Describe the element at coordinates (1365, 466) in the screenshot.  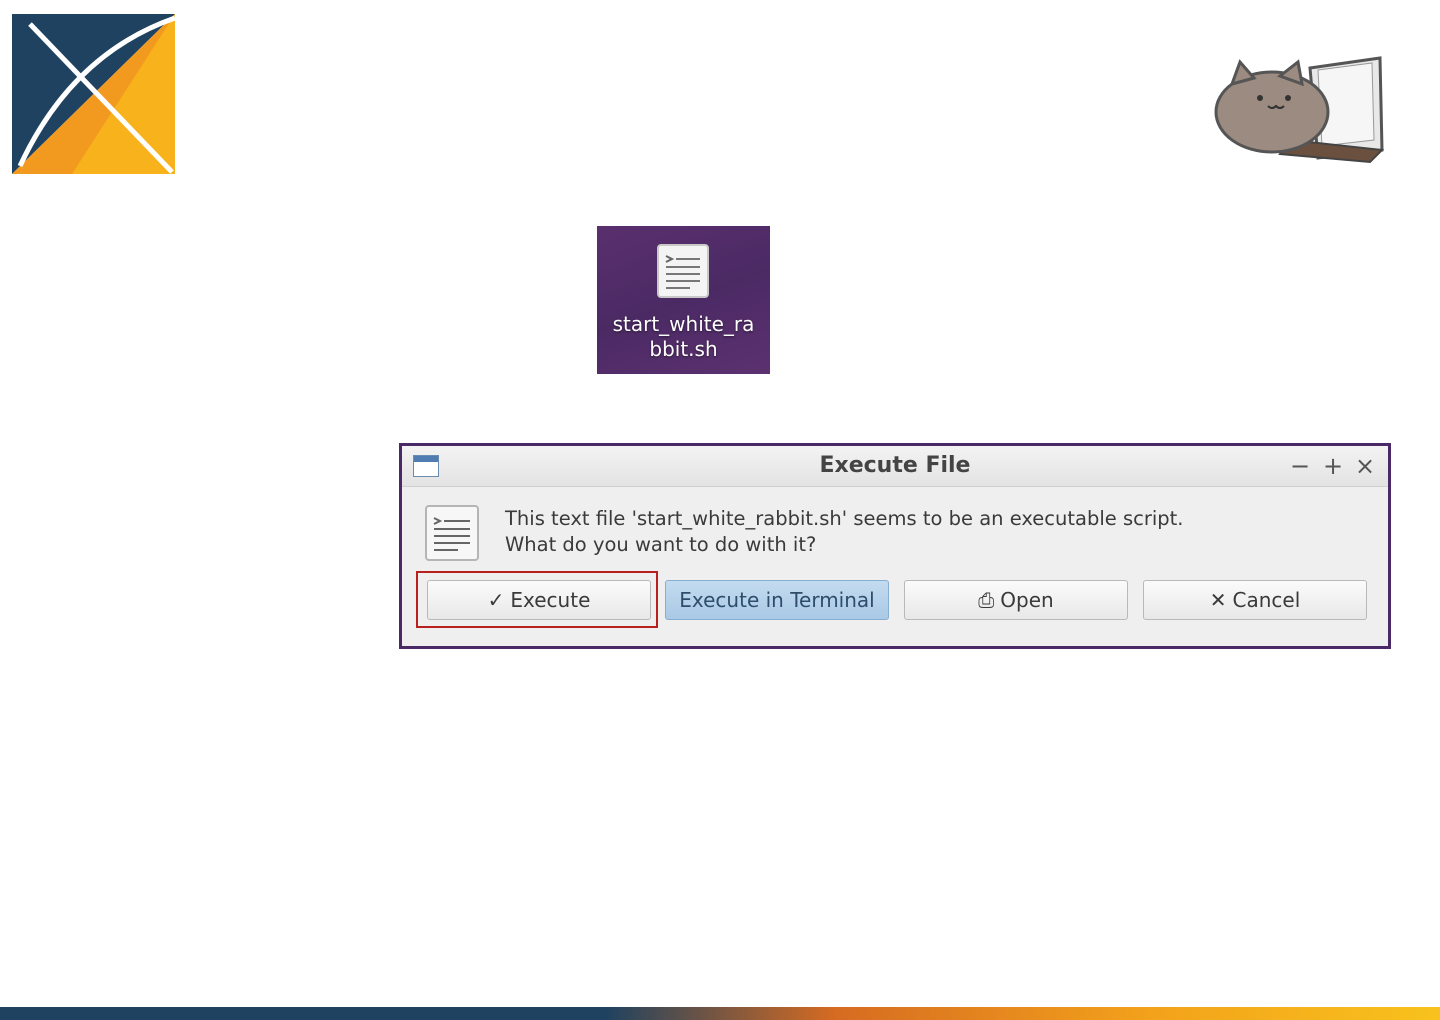
I see `close-button: ×` at that location.